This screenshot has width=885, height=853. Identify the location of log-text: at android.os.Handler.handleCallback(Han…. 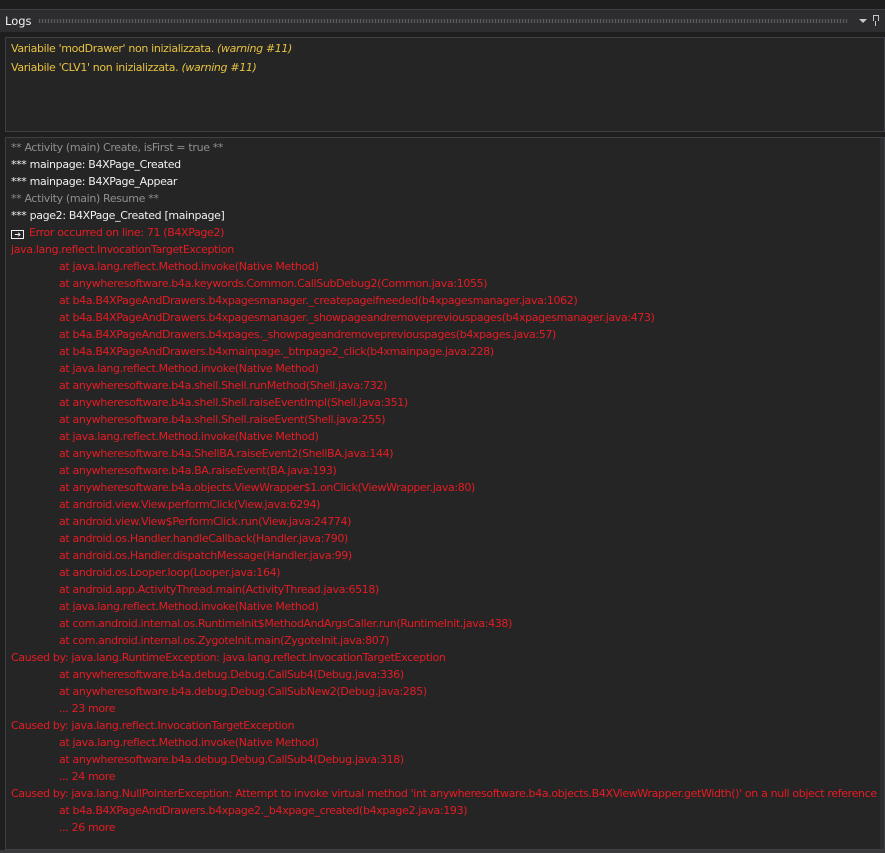
(203, 538).